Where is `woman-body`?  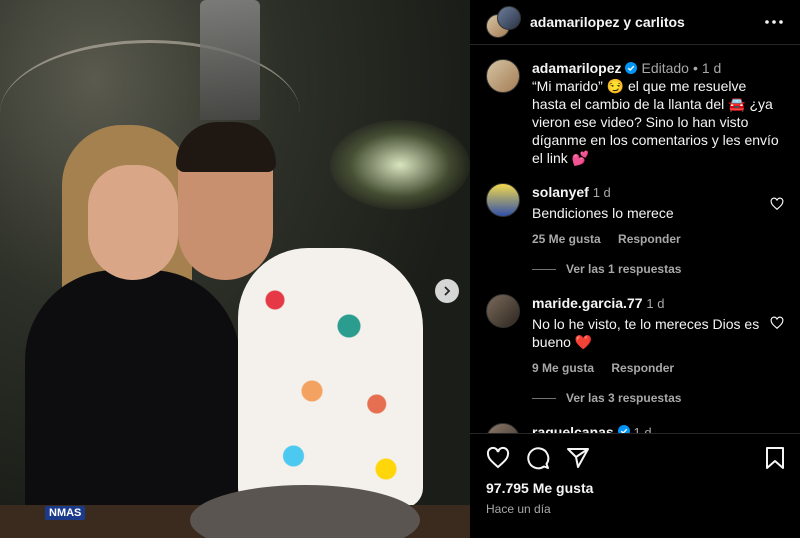 woman-body is located at coordinates (132, 404).